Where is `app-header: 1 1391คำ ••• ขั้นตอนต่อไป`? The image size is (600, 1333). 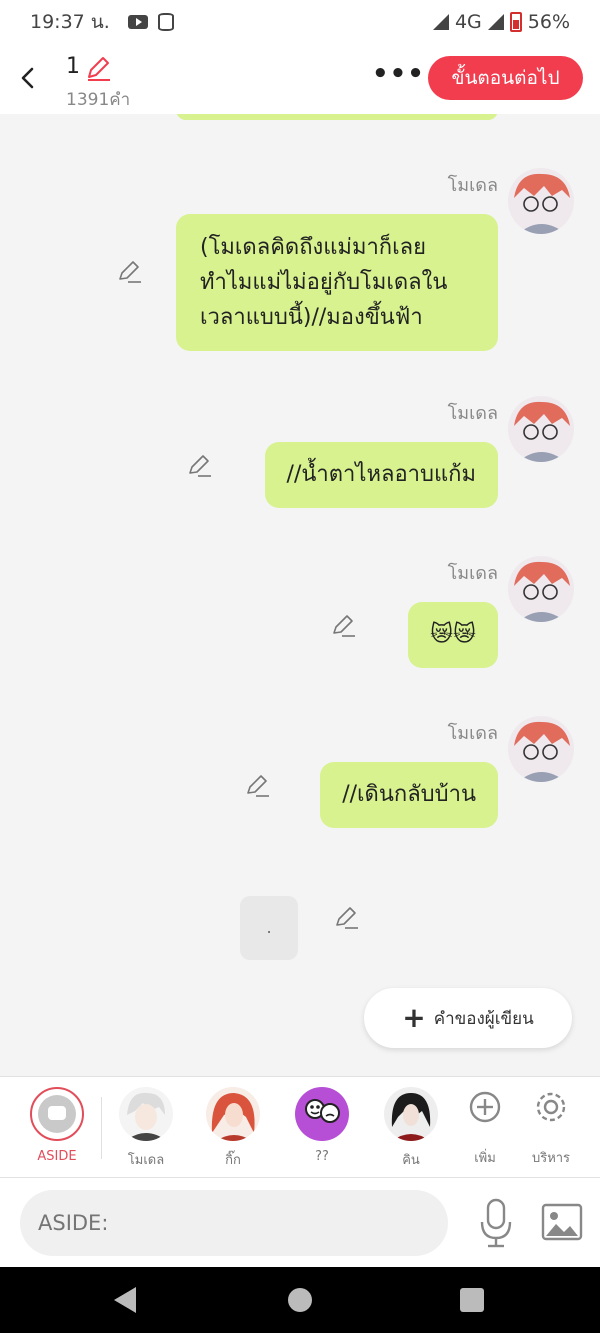
app-header: 1 1391คำ ••• ขั้นตอนต่อไป is located at coordinates (300, 79).